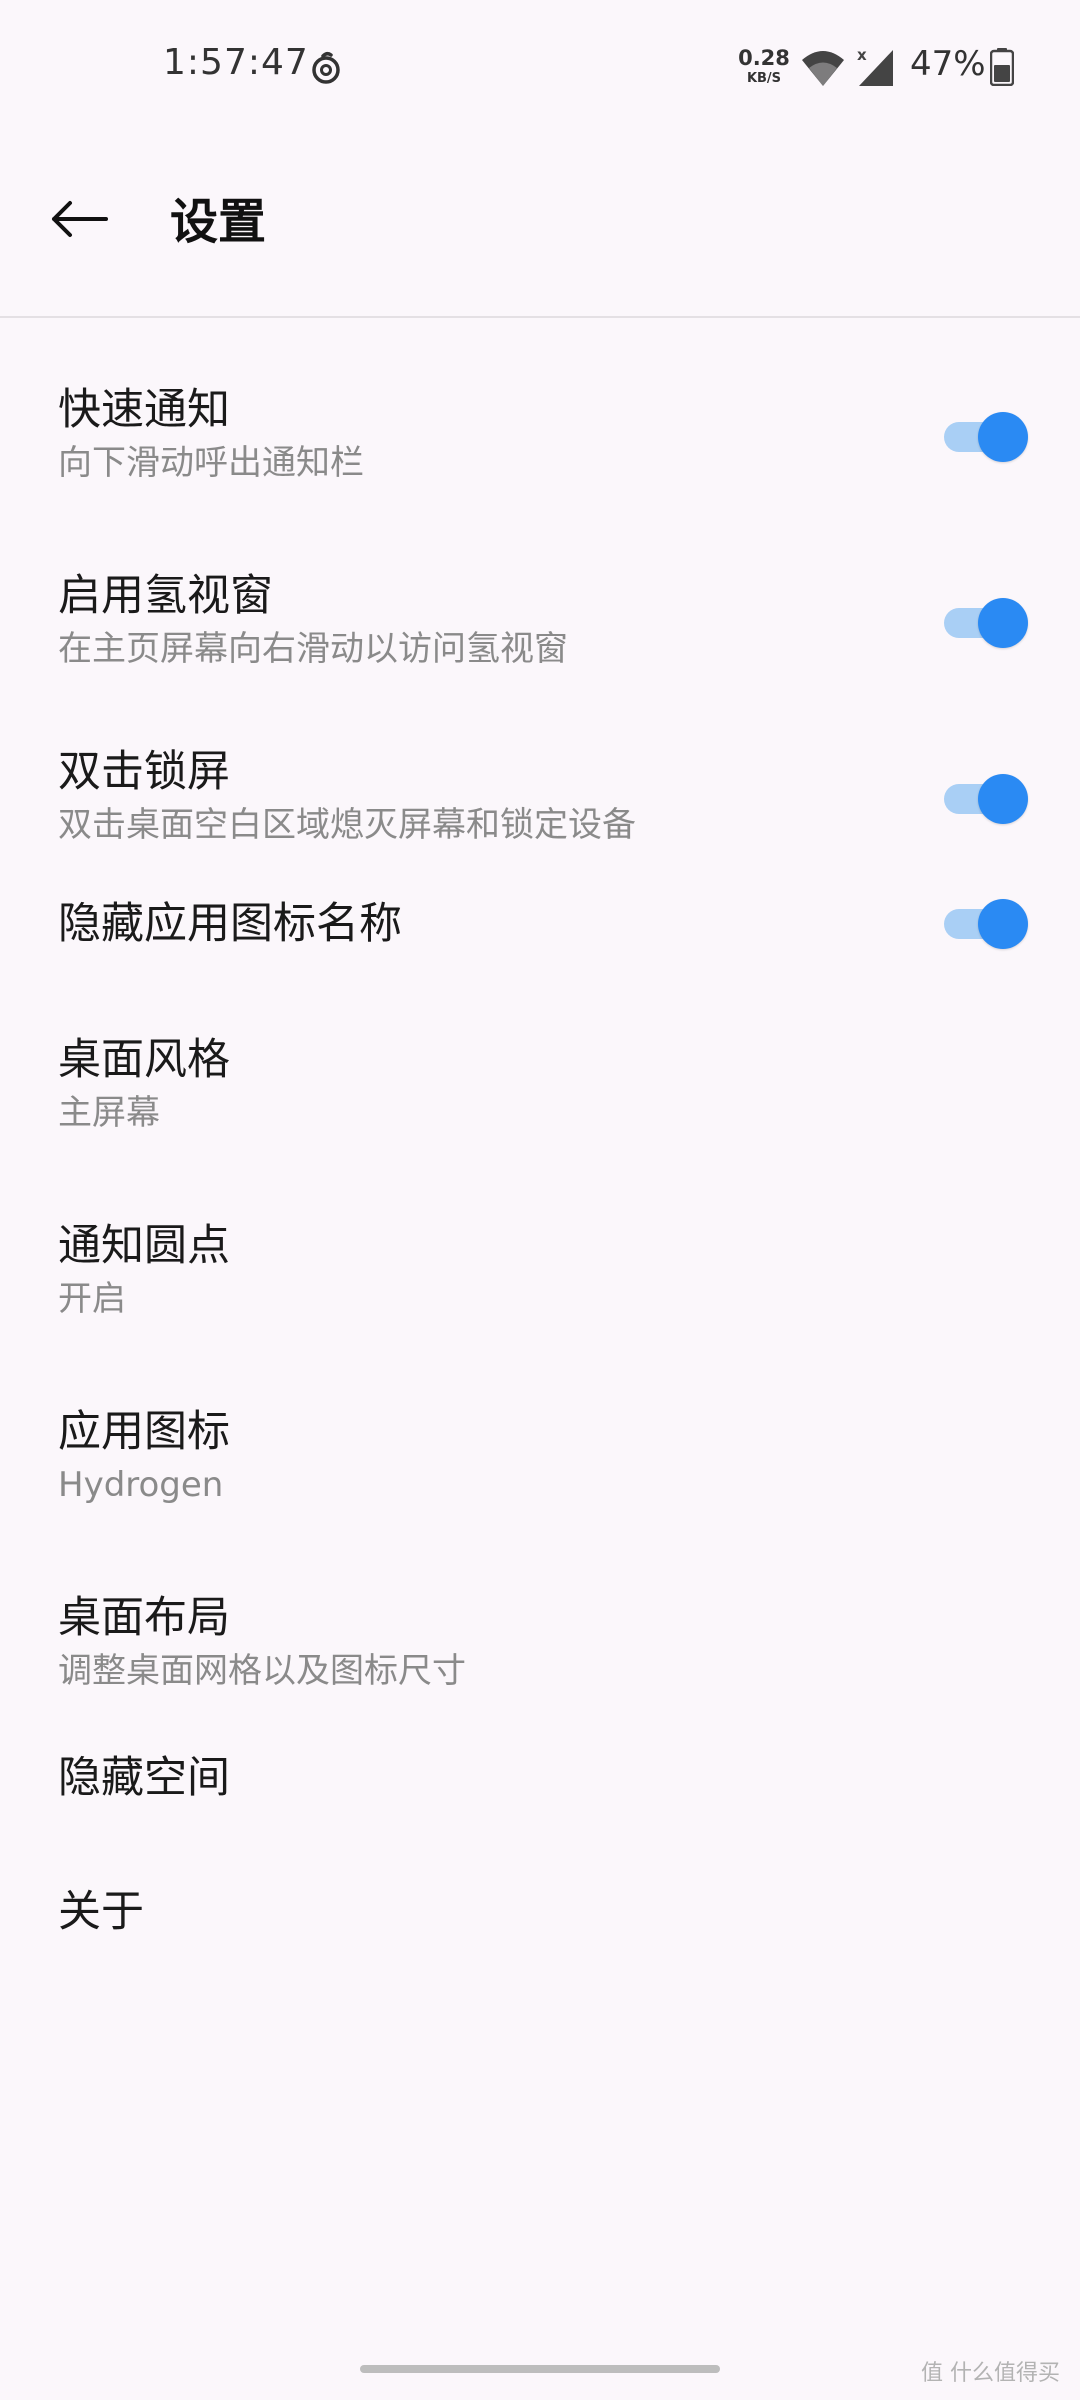  What do you see at coordinates (101, 1912) in the screenshot?
I see `setting-title: 关于` at bounding box center [101, 1912].